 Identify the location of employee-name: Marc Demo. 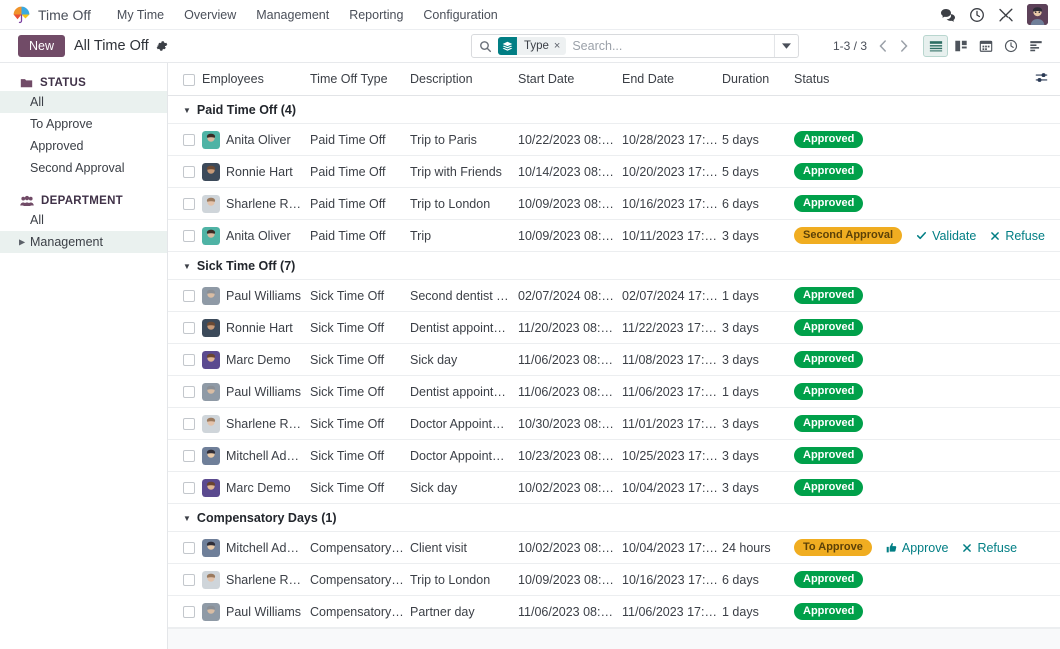
(258, 359).